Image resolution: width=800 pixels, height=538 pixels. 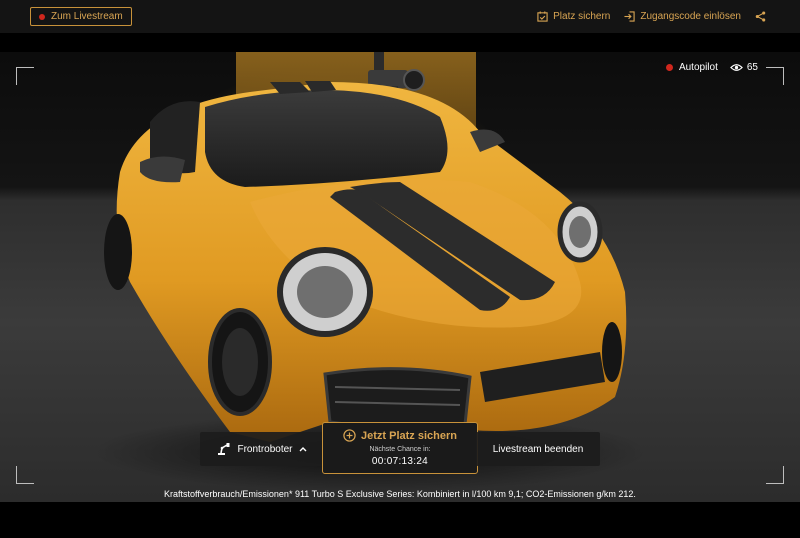 What do you see at coordinates (303, 449) in the screenshot?
I see `chevron-up-icon` at bounding box center [303, 449].